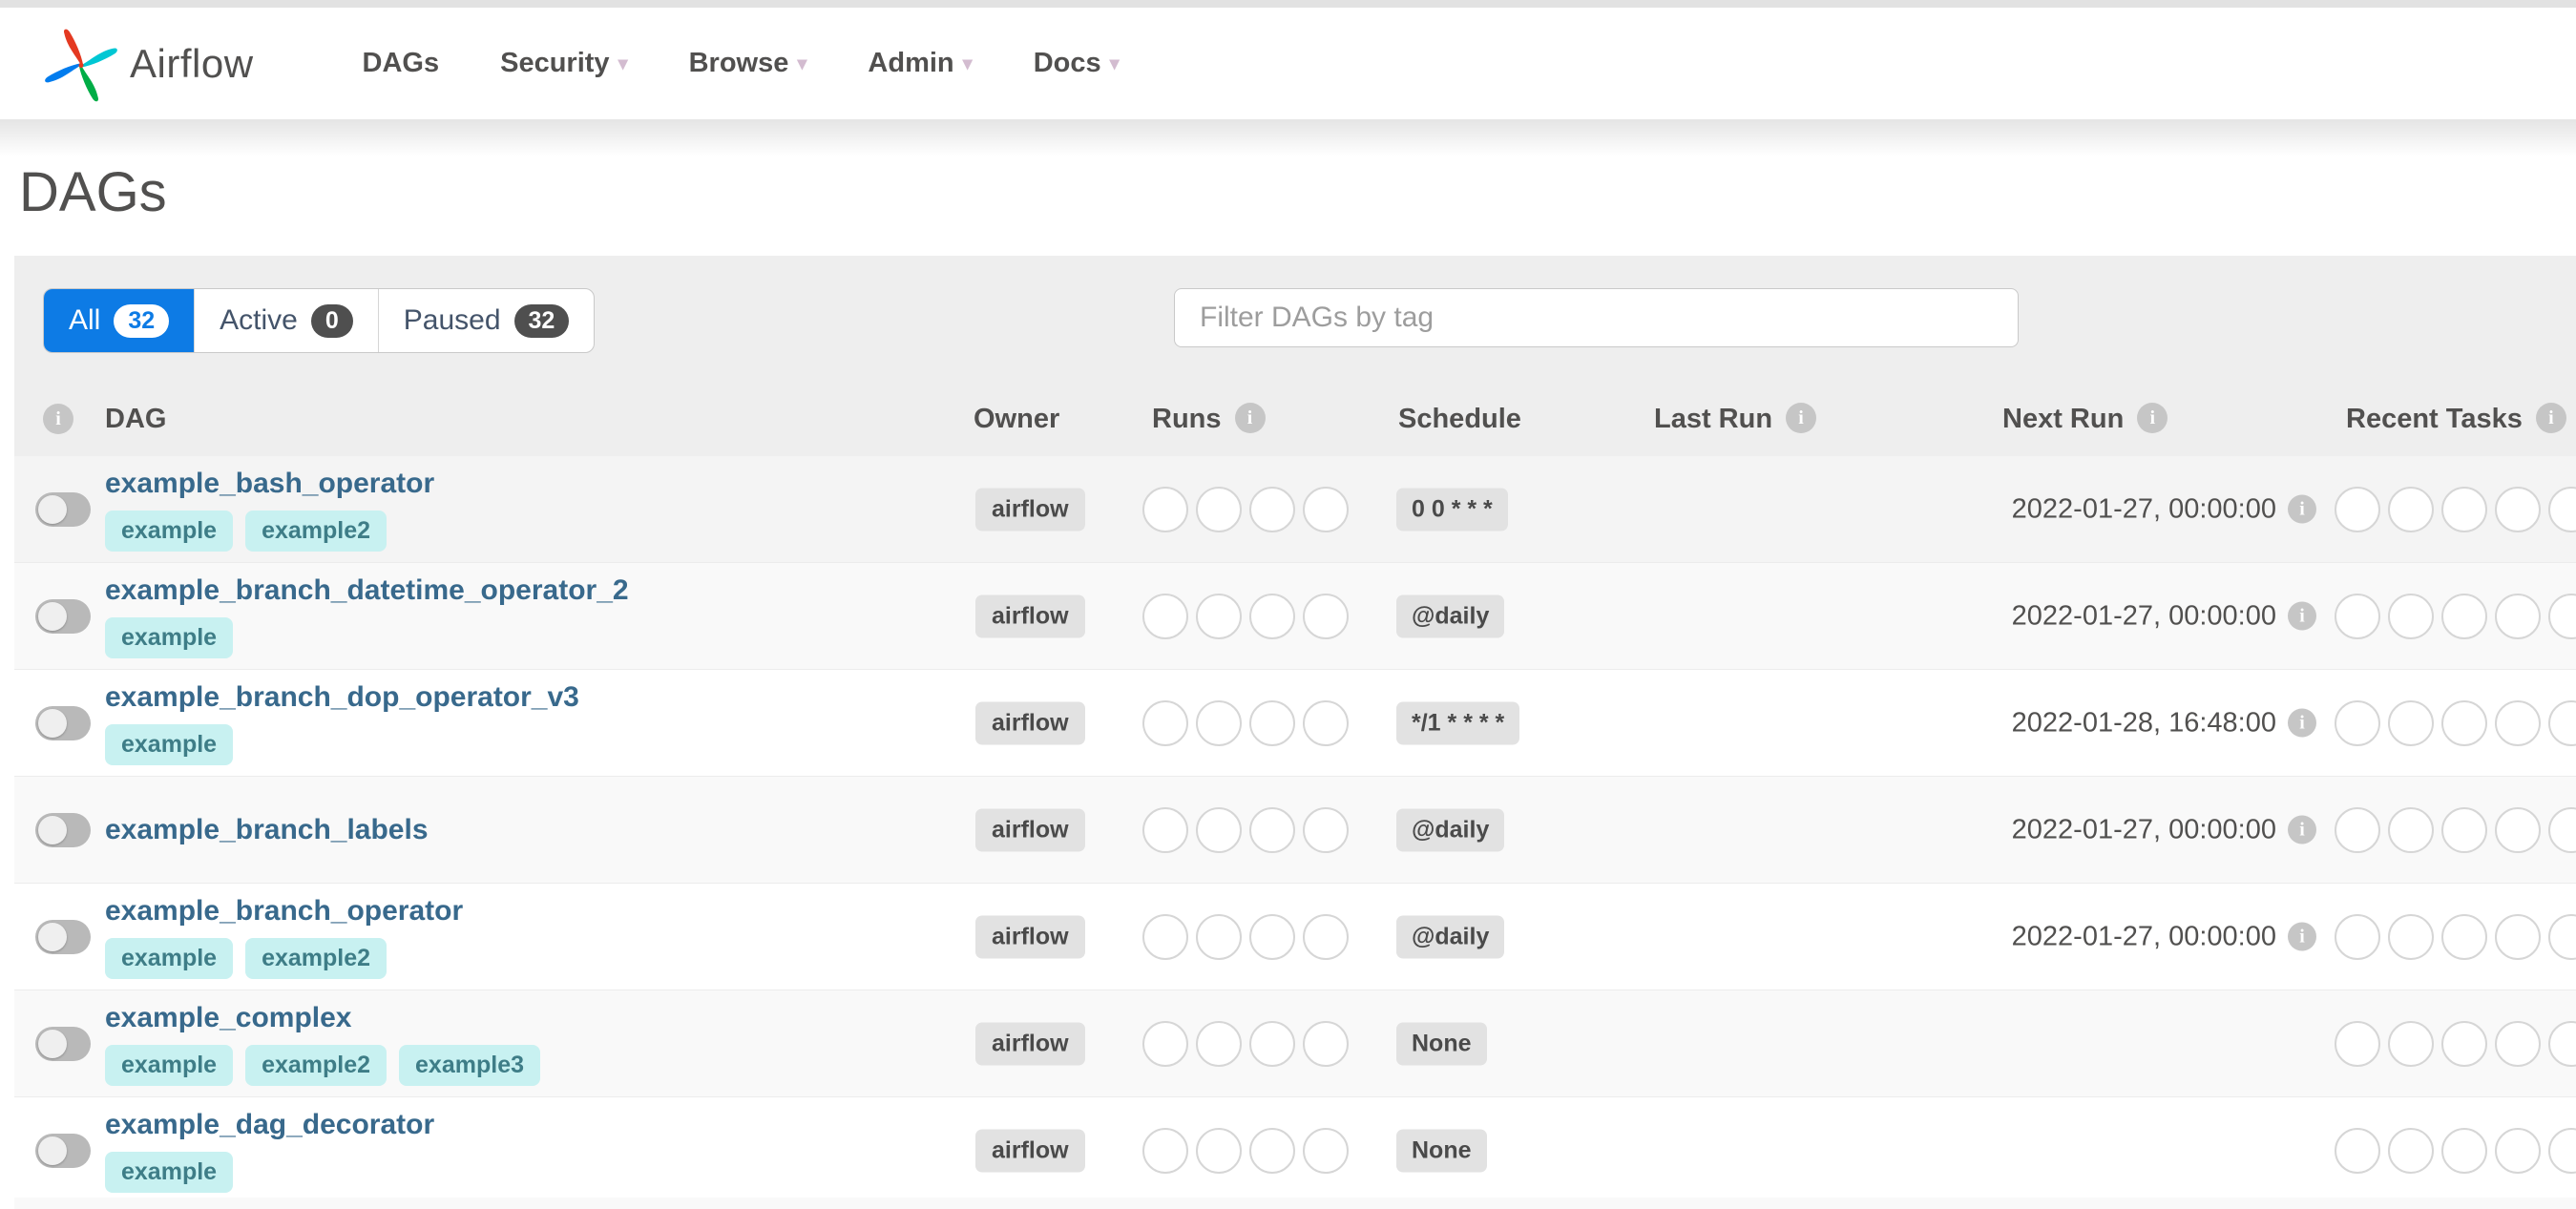 The height and width of the screenshot is (1209, 2576). What do you see at coordinates (284, 911) in the screenshot?
I see `dag-link: example_branch_operator` at bounding box center [284, 911].